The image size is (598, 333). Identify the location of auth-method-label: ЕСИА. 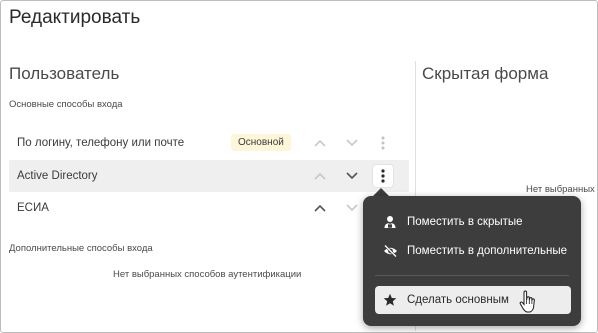
(33, 208).